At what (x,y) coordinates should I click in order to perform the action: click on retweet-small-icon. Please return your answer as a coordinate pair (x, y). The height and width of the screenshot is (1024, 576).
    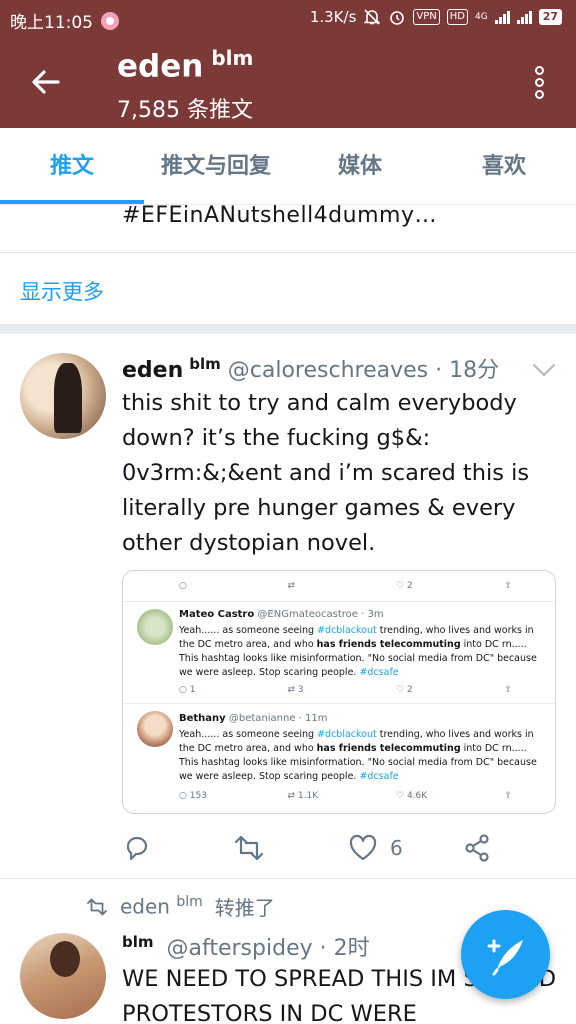
    Looking at the image, I should click on (97, 906).